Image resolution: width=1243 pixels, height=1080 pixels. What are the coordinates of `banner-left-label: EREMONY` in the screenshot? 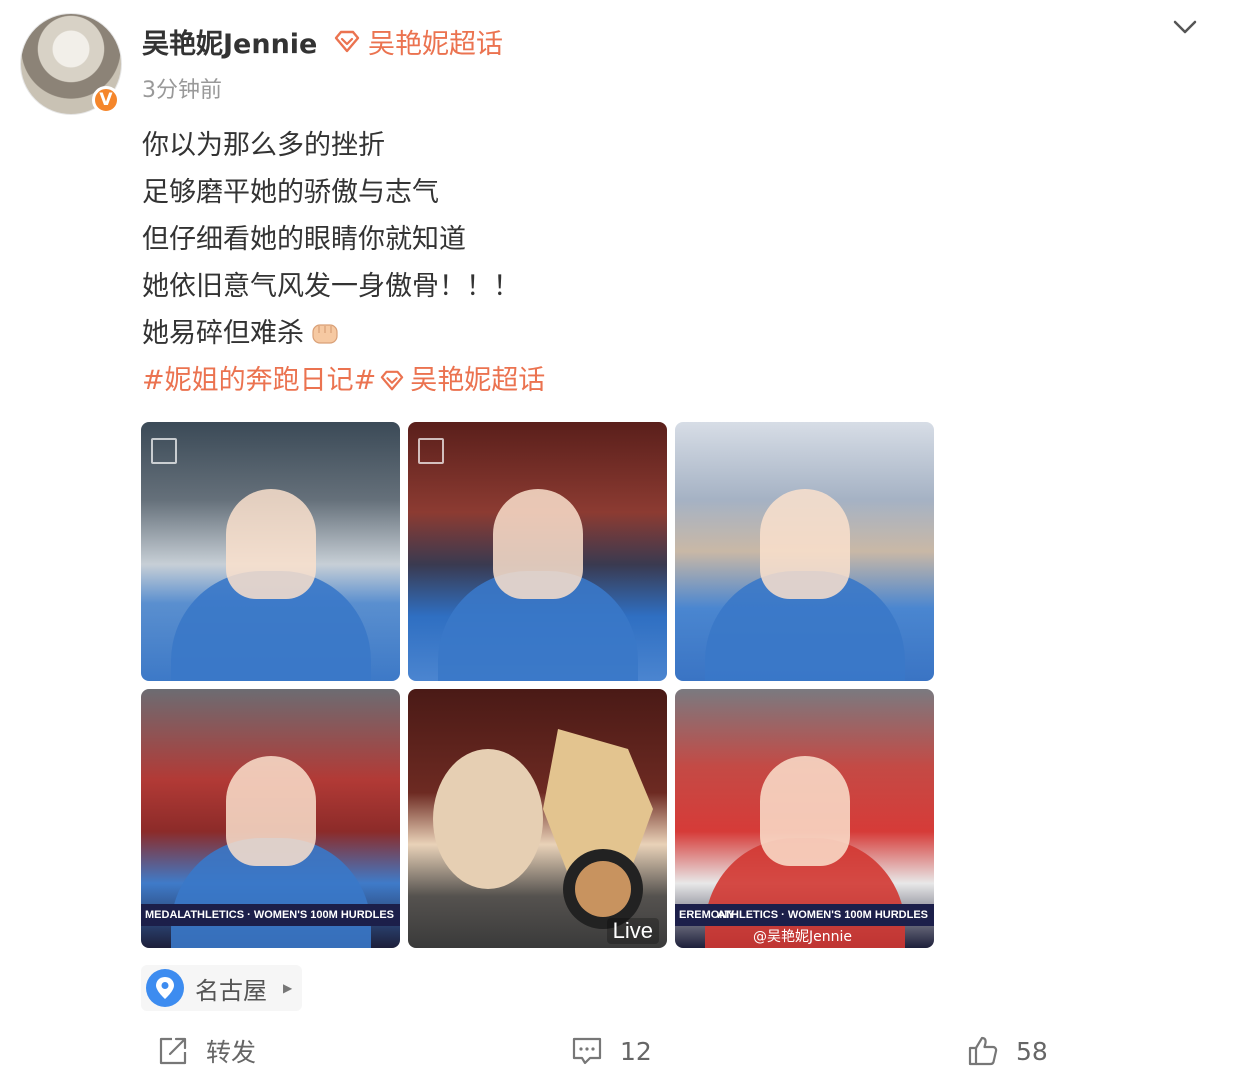 It's located at (707, 915).